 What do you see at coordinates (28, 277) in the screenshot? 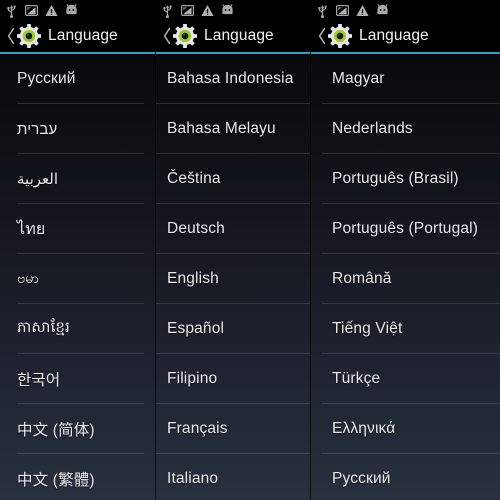
I see `language-label: ဗမာ` at bounding box center [28, 277].